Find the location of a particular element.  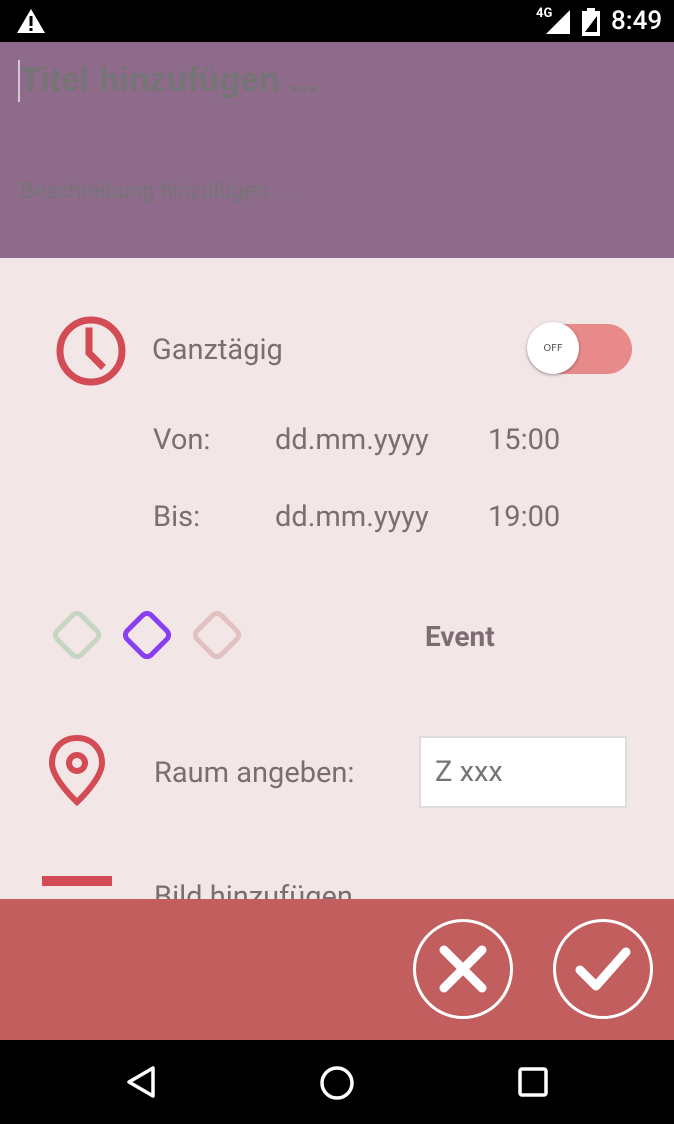

add-image-label: Bild hinzufügen is located at coordinates (253, 889).